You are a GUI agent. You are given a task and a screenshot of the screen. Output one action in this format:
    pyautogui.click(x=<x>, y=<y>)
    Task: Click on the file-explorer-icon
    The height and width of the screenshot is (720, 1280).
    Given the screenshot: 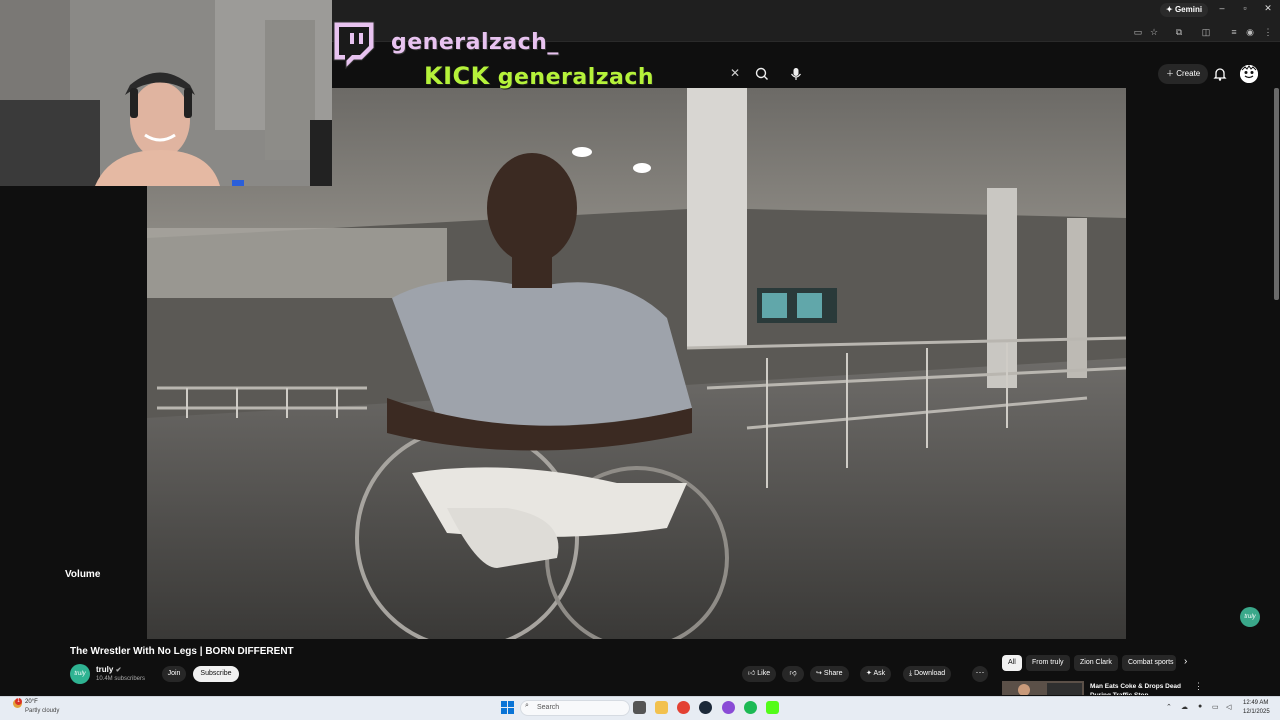 What is the action you would take?
    pyautogui.click(x=661, y=707)
    